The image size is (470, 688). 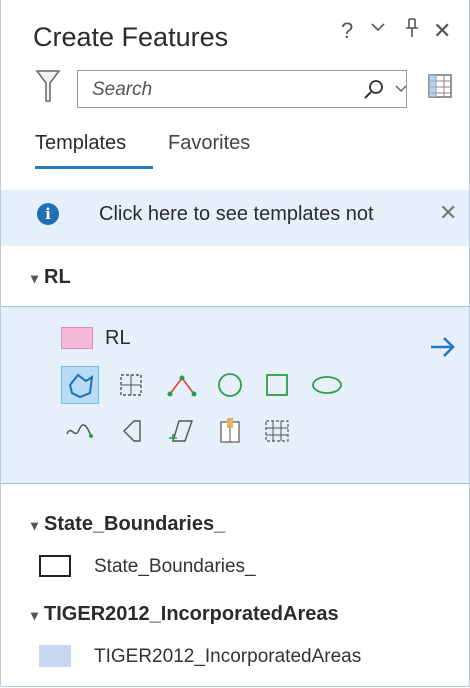 I want to click on search-input: Search, so click(x=242, y=89).